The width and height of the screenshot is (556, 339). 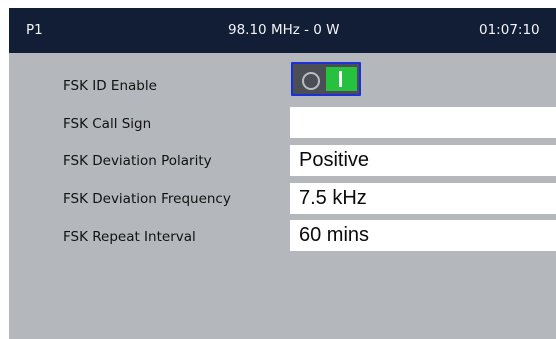 I want to click on fsk-call-sign-label: FSK Call Sign, so click(x=107, y=124).